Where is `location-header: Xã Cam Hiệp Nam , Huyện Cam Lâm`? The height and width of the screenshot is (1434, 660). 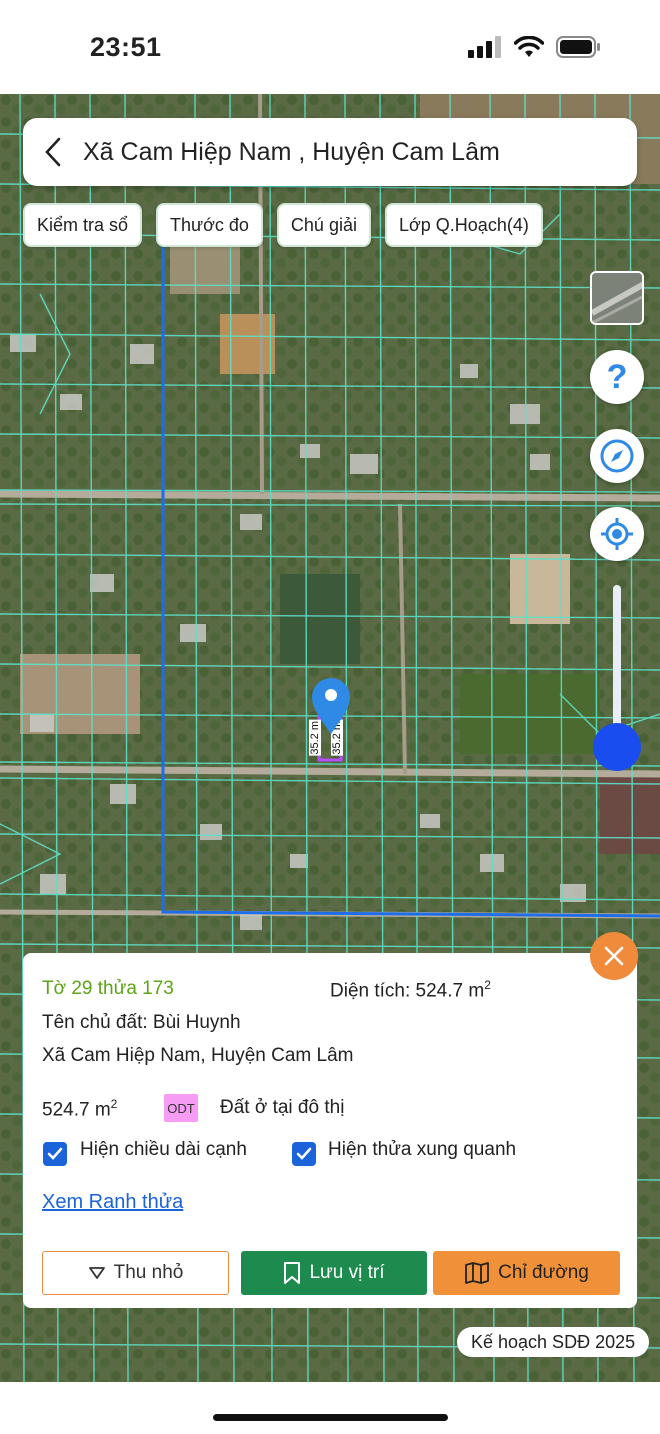
location-header: Xã Cam Hiệp Nam , Huyện Cam Lâm is located at coordinates (330, 152).